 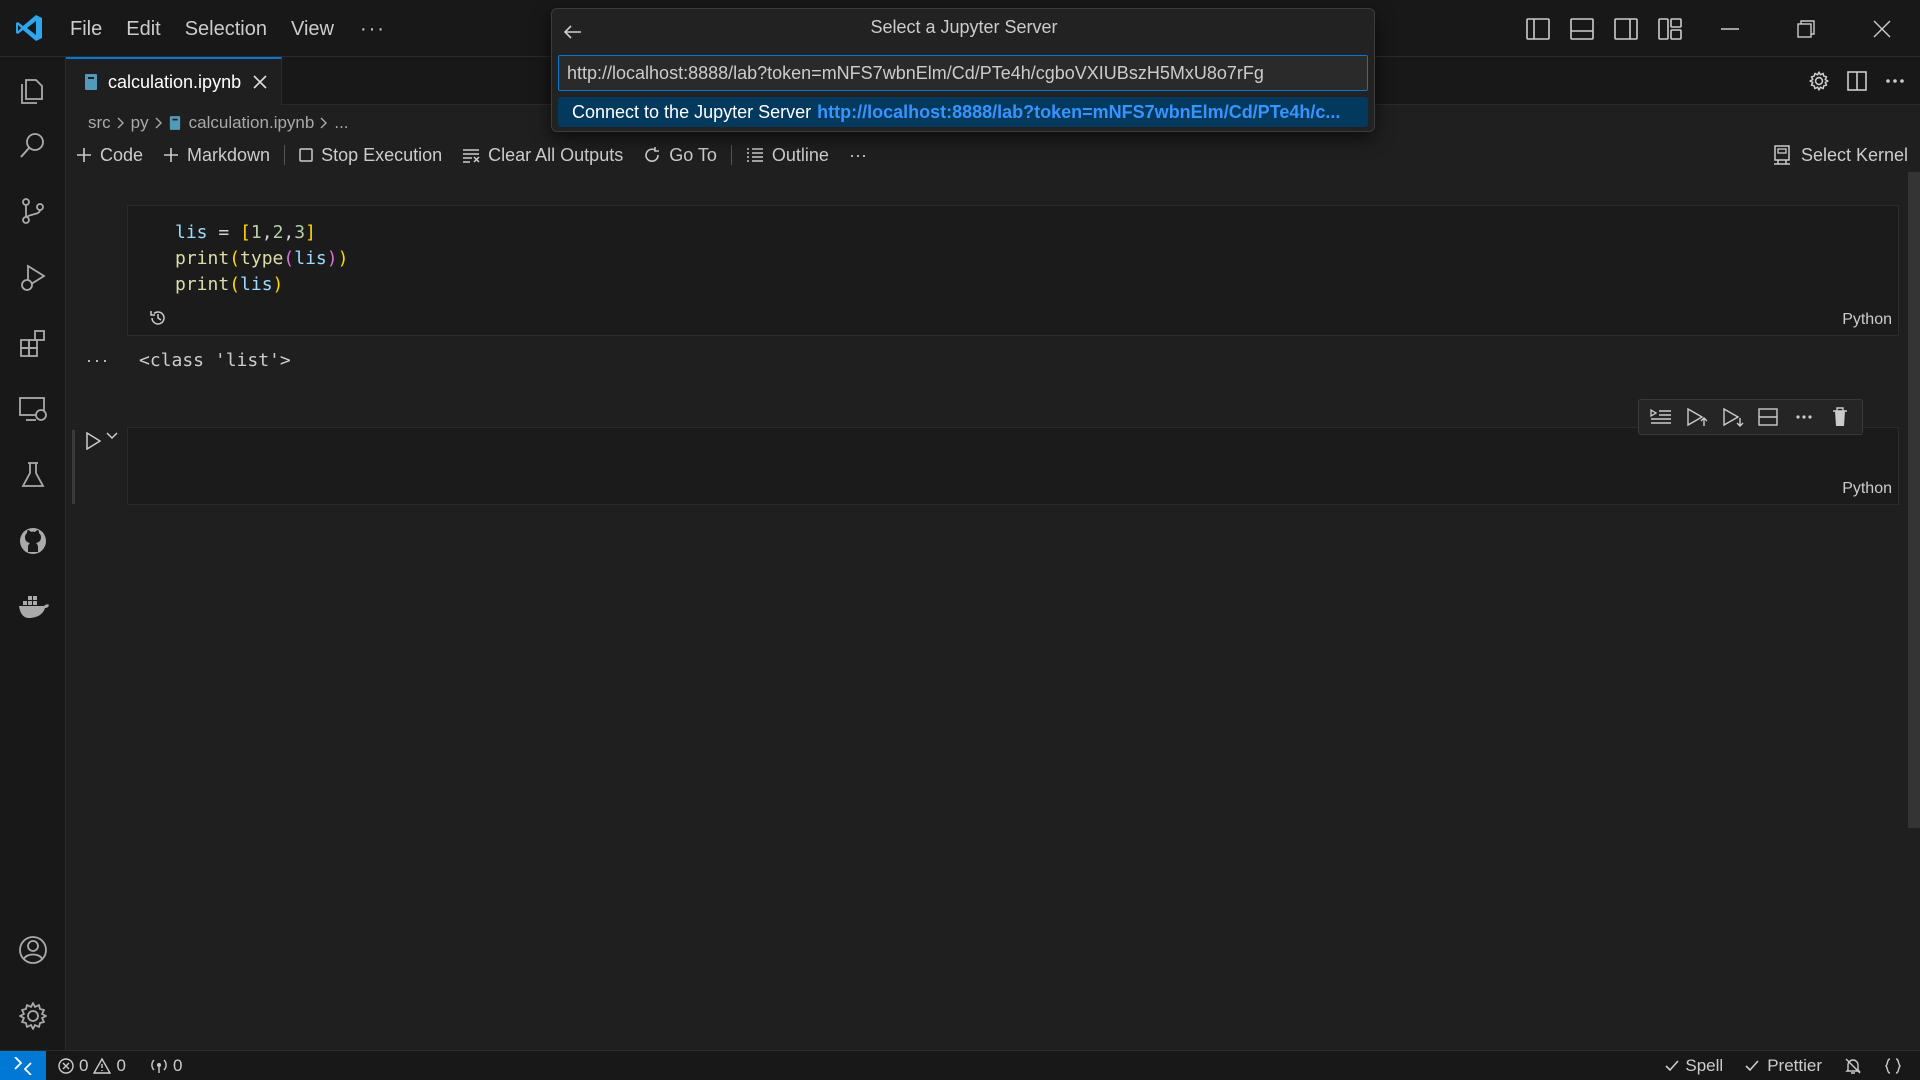 What do you see at coordinates (33, 145) in the screenshot?
I see `search-icon` at bounding box center [33, 145].